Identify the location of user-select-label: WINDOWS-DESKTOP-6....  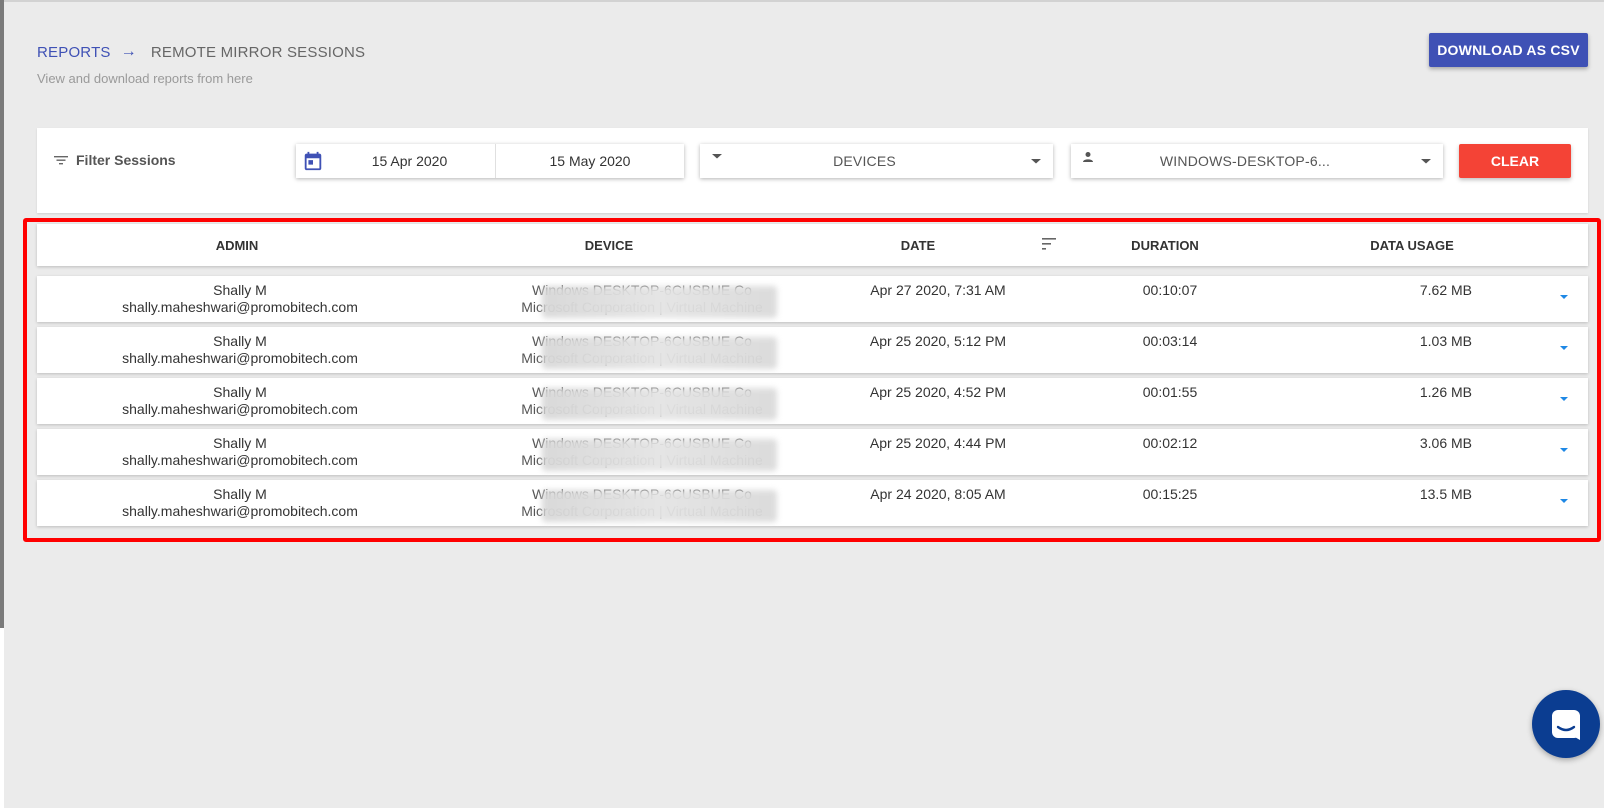
(1245, 161).